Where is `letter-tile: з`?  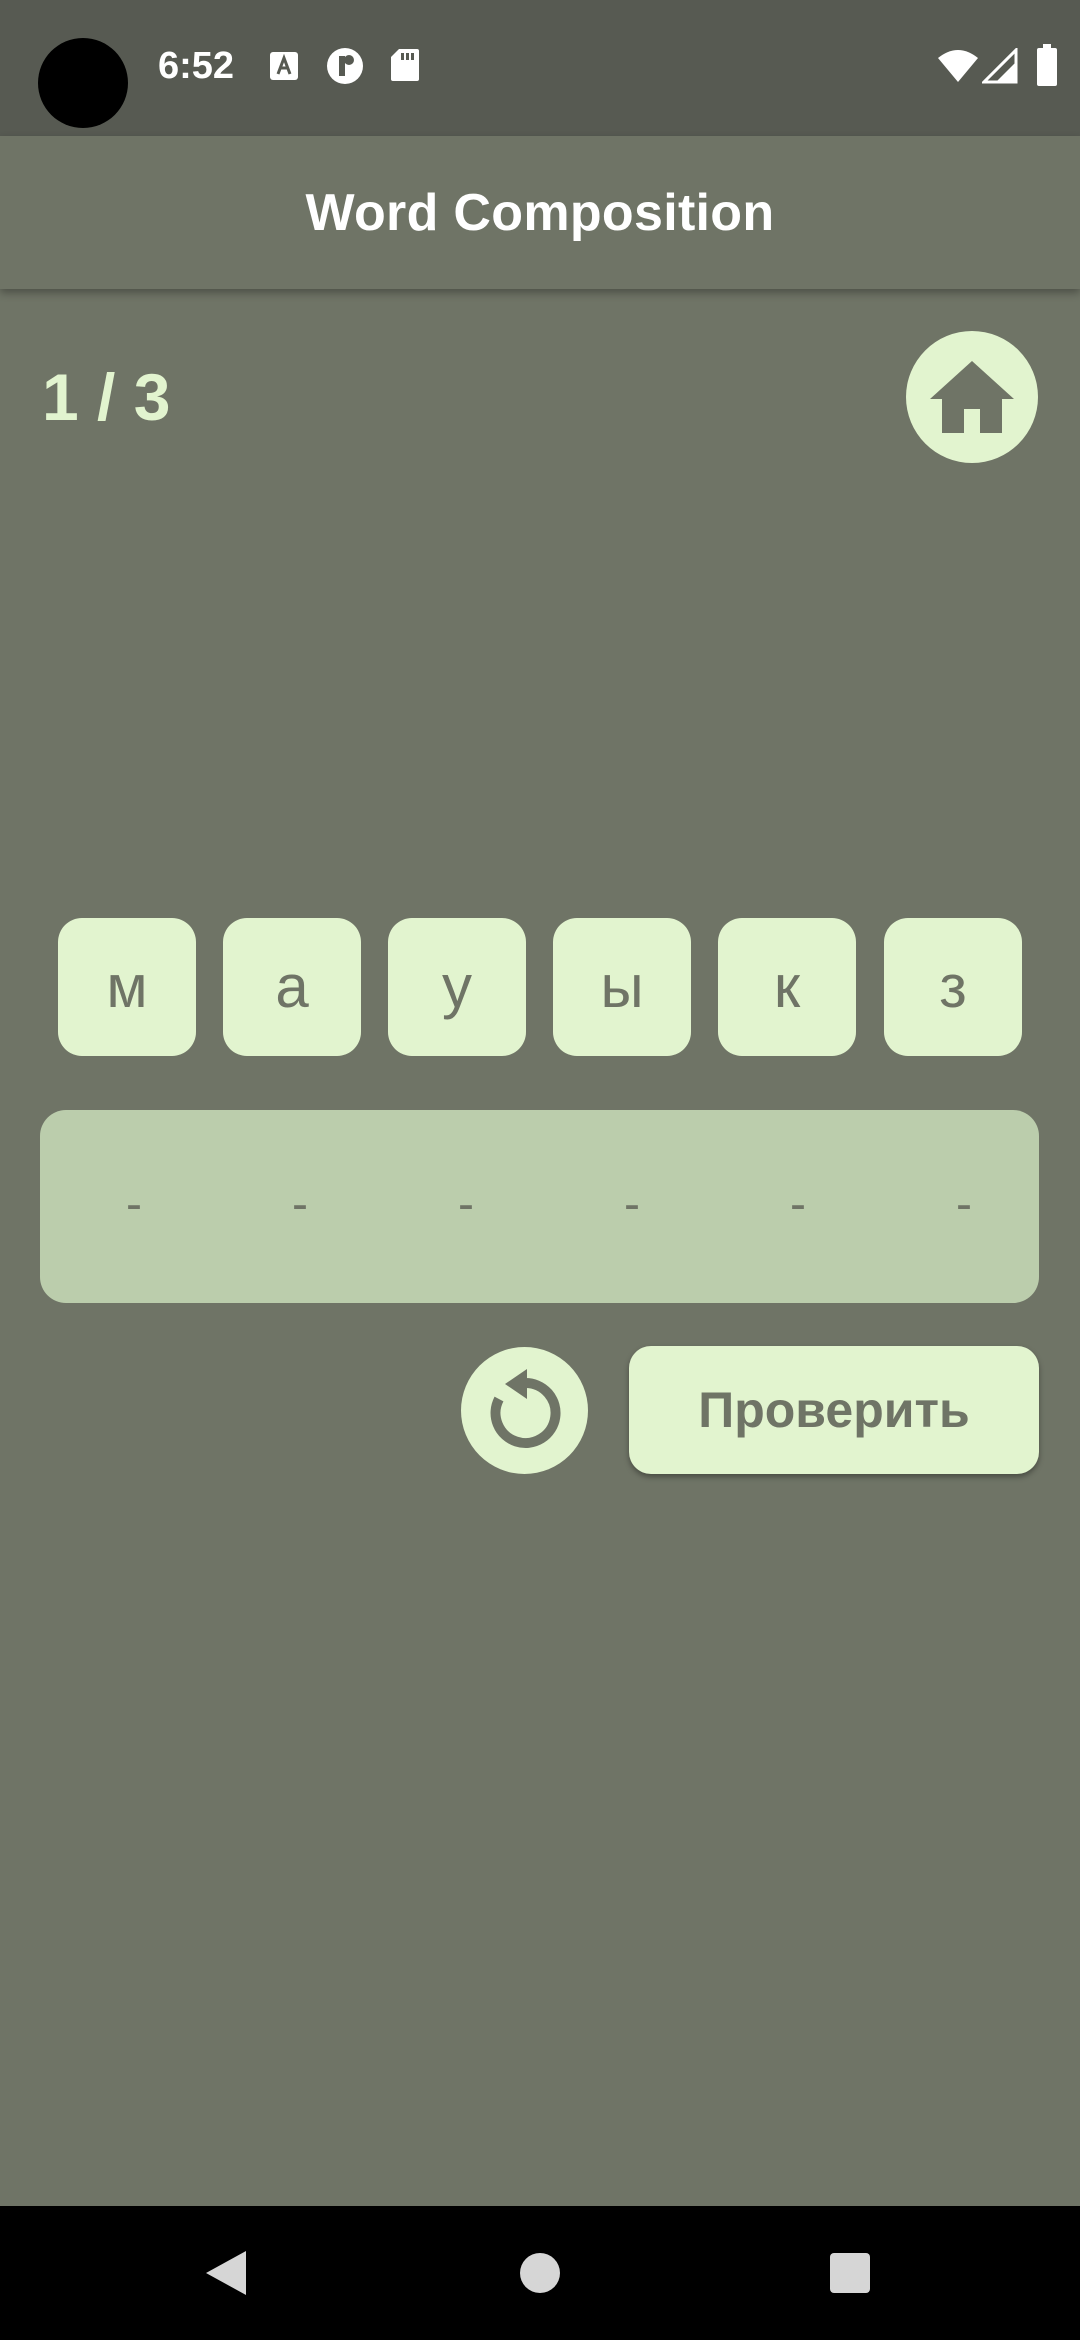
letter-tile: з is located at coordinates (953, 987).